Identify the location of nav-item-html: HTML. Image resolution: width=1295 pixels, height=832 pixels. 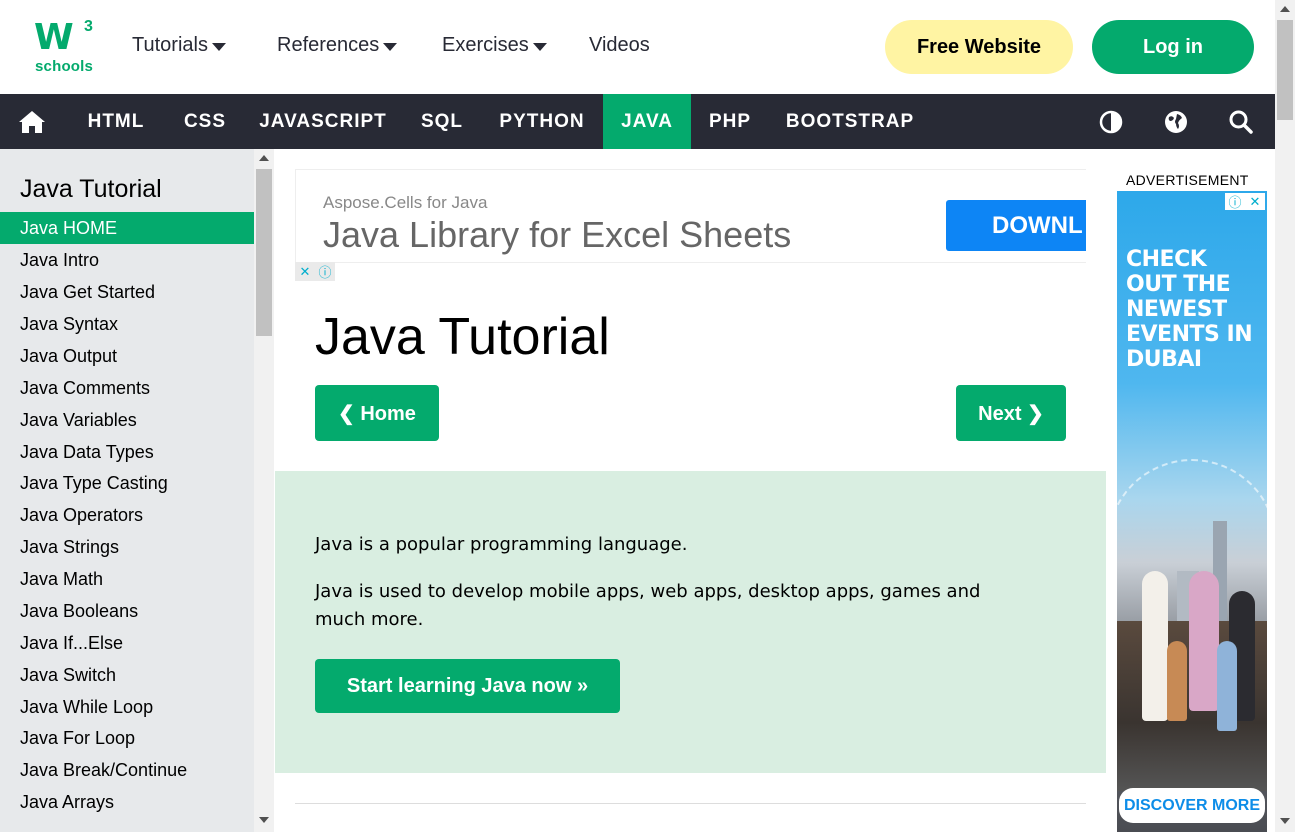
(116, 121).